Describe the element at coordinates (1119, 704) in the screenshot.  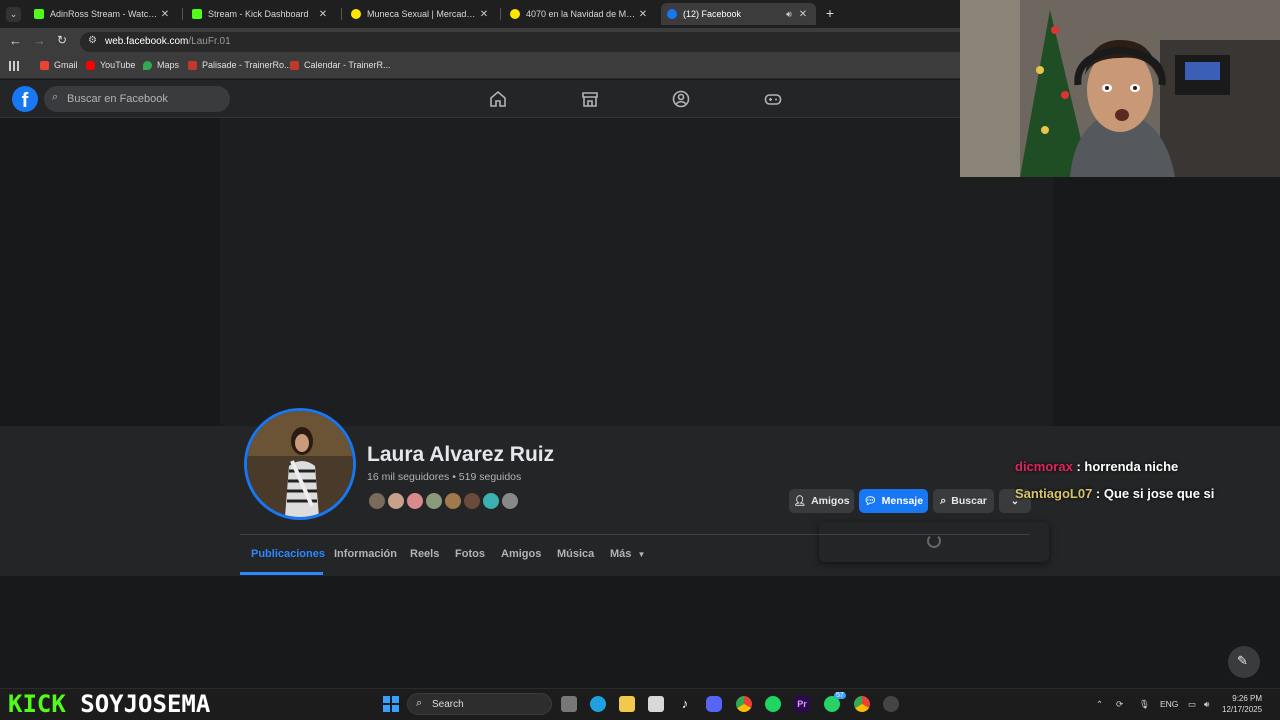
I see `tray-network-icon: ⟳` at that location.